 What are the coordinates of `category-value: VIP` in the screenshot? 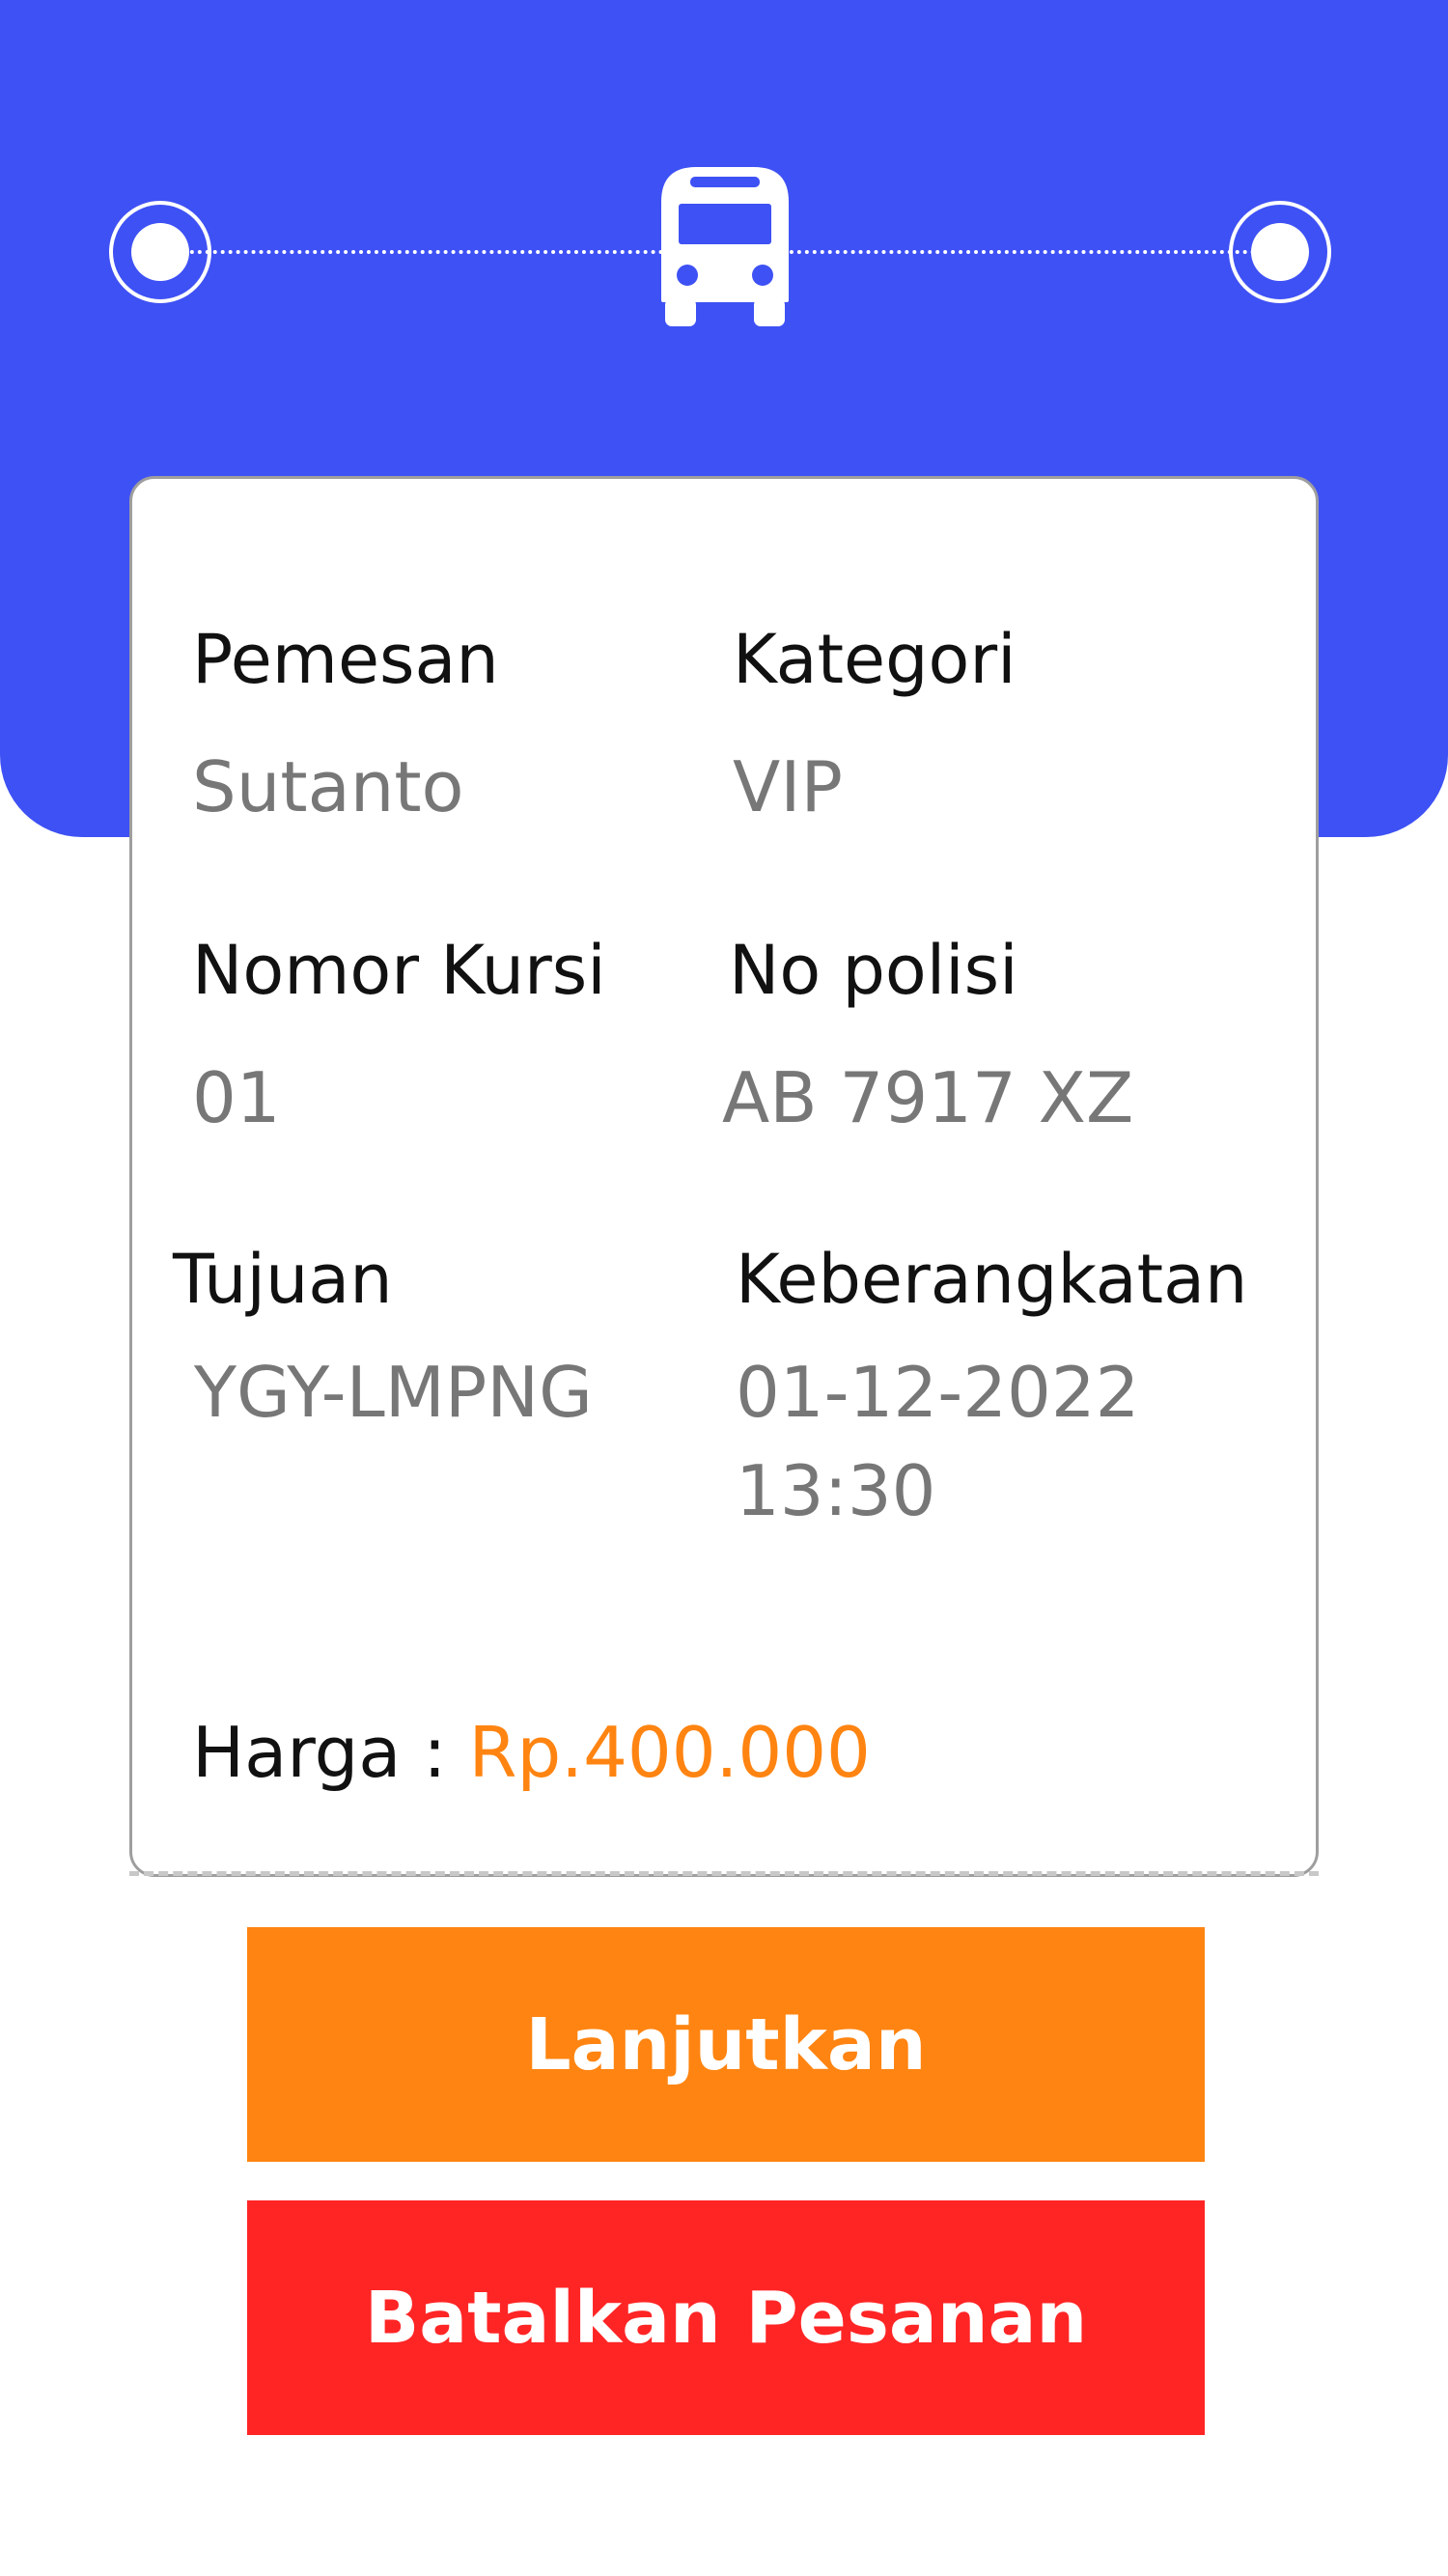 It's located at (788, 787).